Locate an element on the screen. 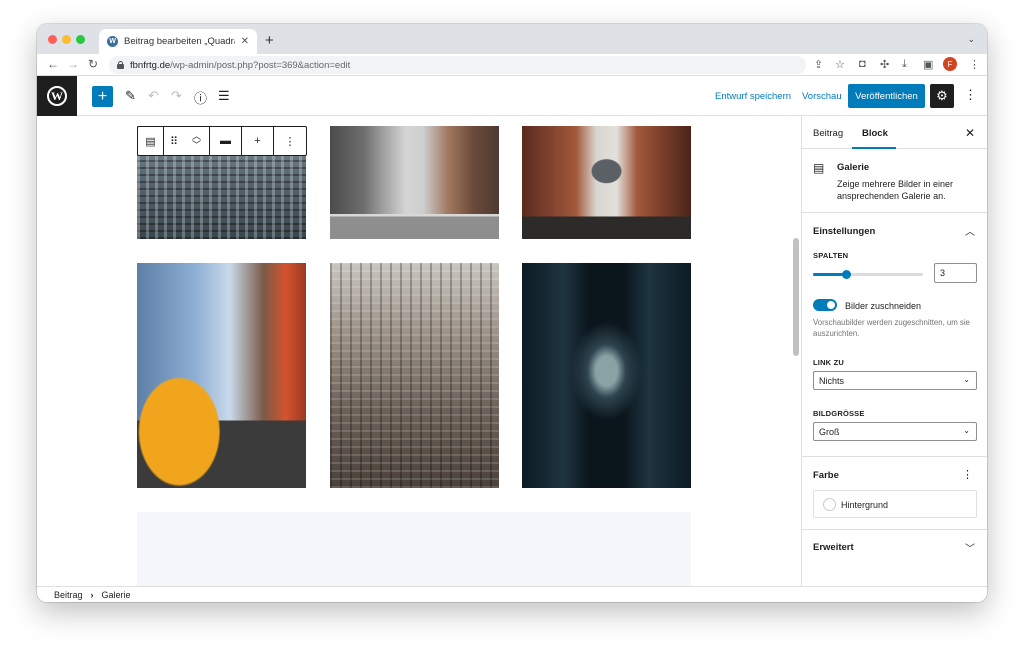  block-title: Galerie is located at coordinates (853, 167).